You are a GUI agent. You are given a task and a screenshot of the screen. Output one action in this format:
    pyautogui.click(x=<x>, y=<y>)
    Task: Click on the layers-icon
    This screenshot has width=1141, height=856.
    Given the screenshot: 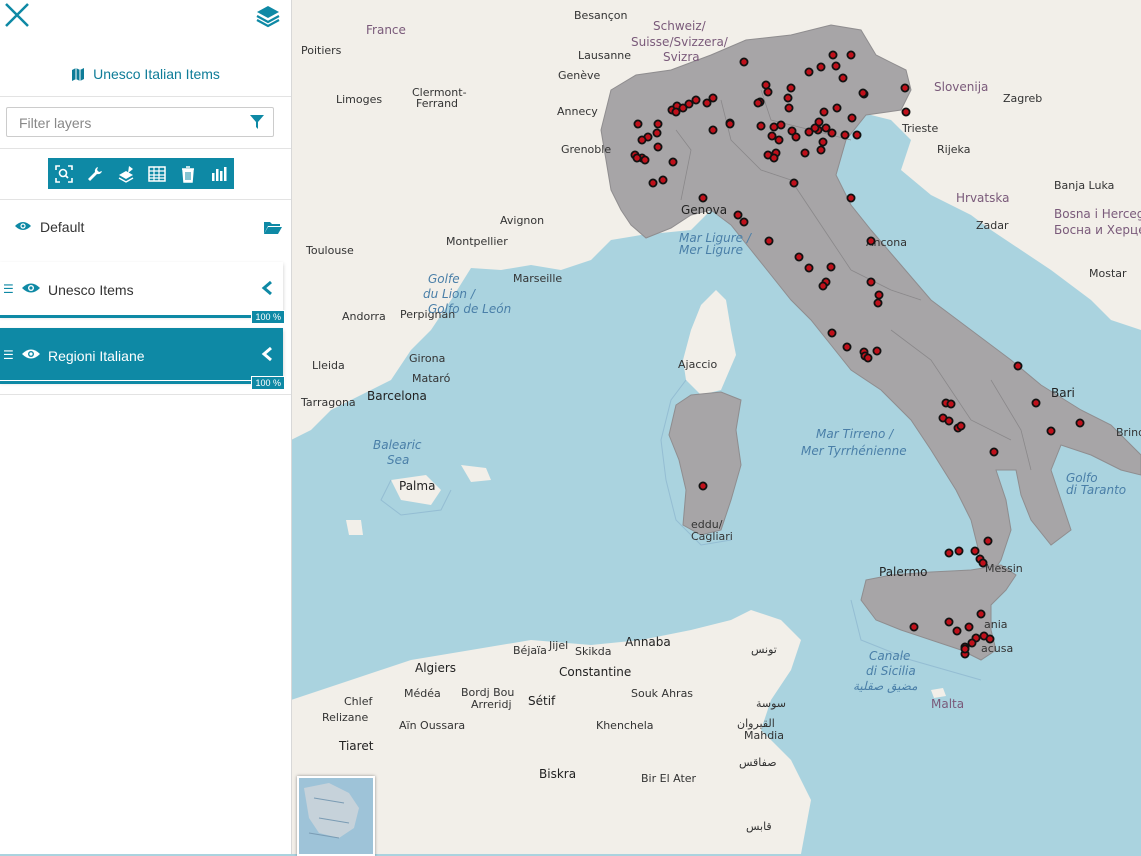 What is the action you would take?
    pyautogui.click(x=268, y=16)
    